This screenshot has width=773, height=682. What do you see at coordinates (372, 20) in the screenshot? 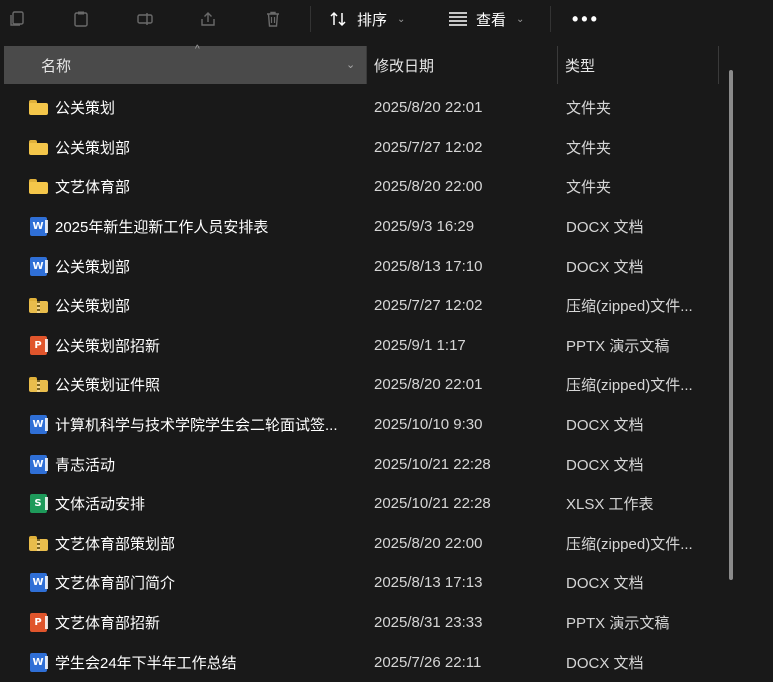
I see `sort-label: 排序` at bounding box center [372, 20].